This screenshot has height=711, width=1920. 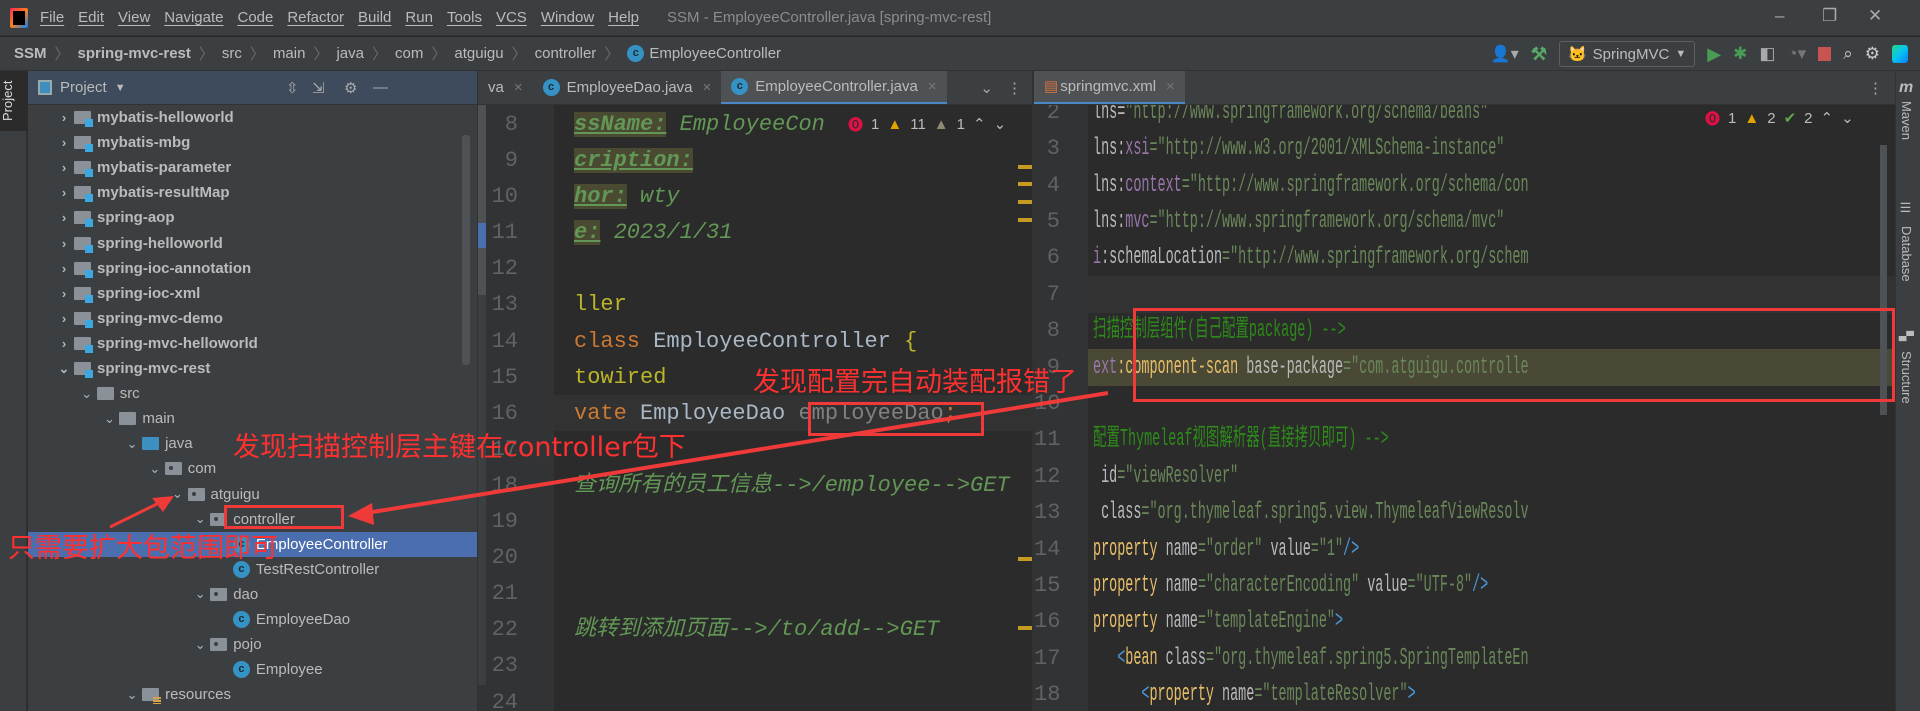 I want to click on arrow-head-main, so click(x=361, y=514).